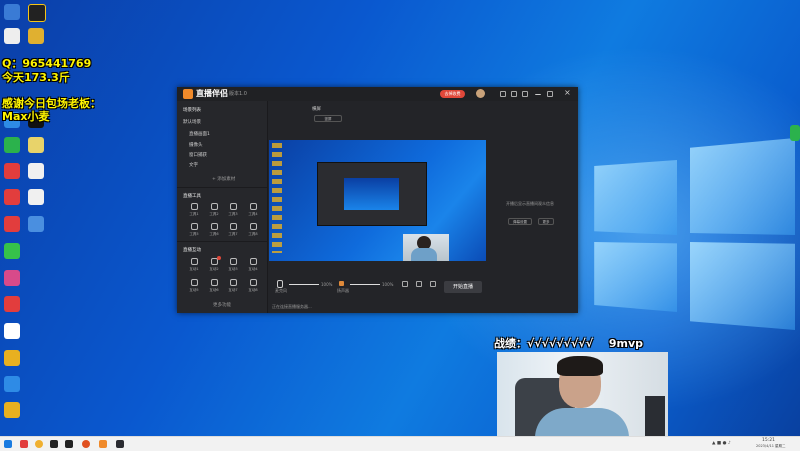 The height and width of the screenshot is (451, 800). I want to click on interaction-label: 互动8, so click(253, 290).